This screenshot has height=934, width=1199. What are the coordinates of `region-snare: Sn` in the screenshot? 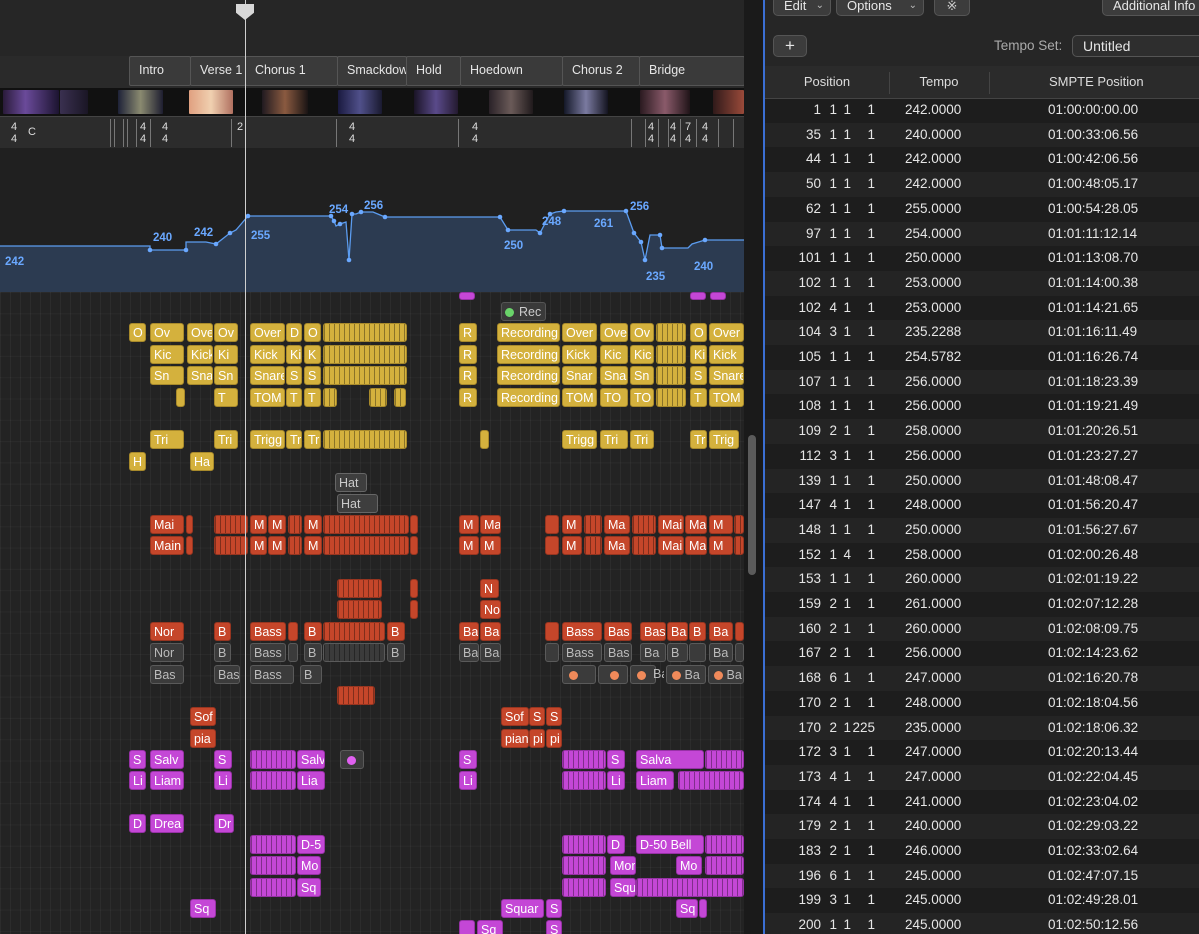 It's located at (226, 375).